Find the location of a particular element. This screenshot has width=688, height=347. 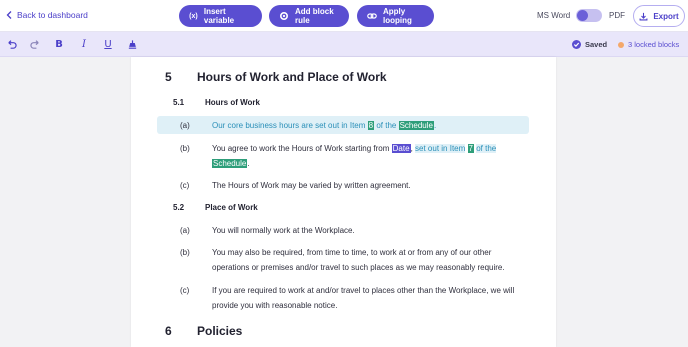

undo-icon is located at coordinates (11, 44).